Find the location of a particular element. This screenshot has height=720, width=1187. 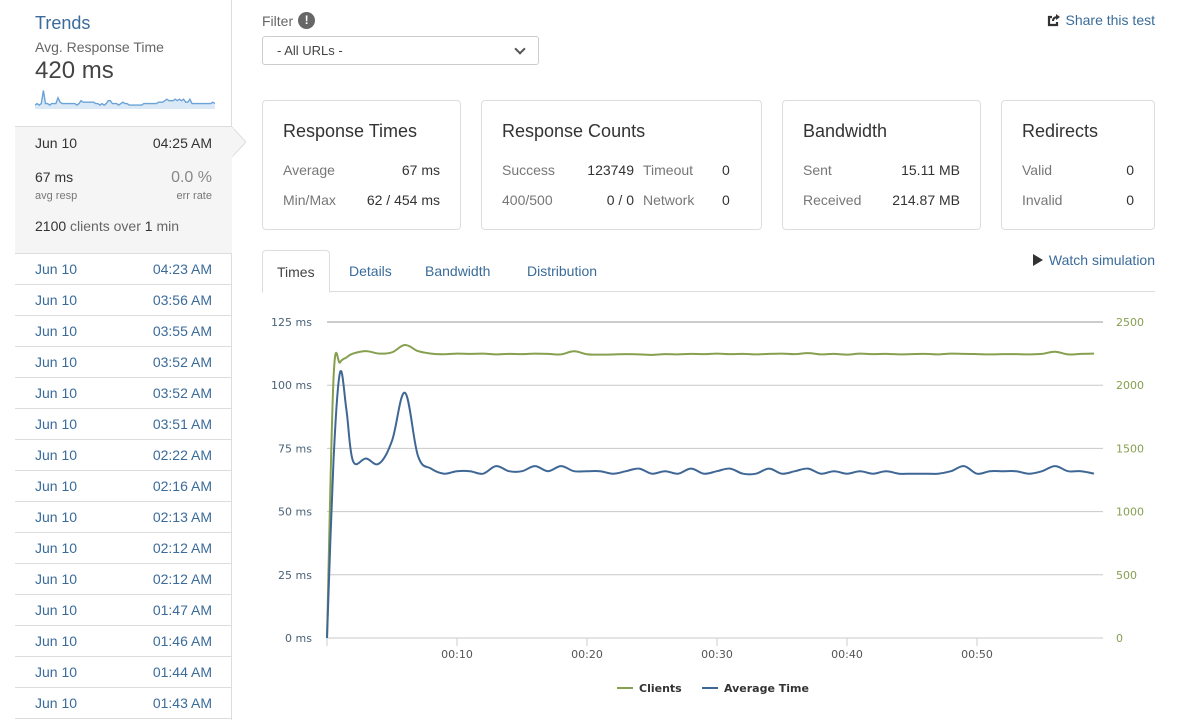

network-label: Network is located at coordinates (669, 200).